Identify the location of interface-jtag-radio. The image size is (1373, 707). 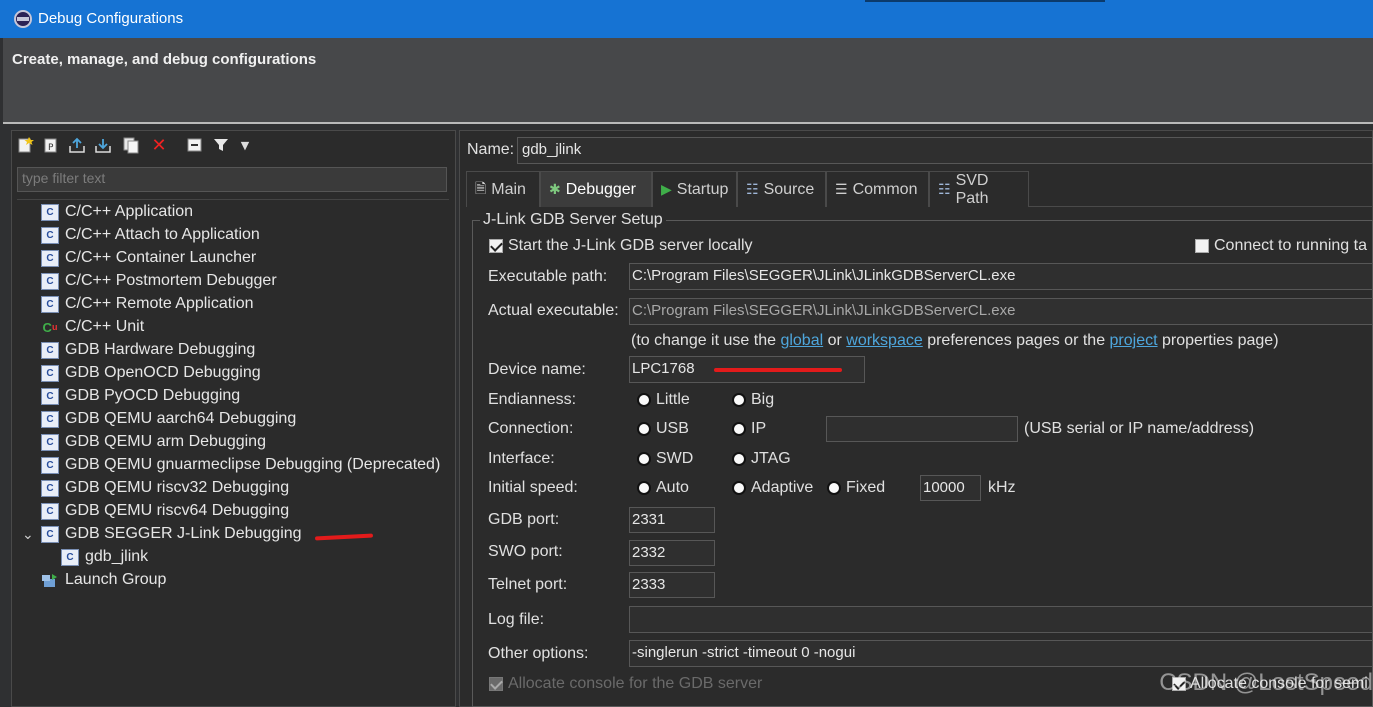
(739, 459).